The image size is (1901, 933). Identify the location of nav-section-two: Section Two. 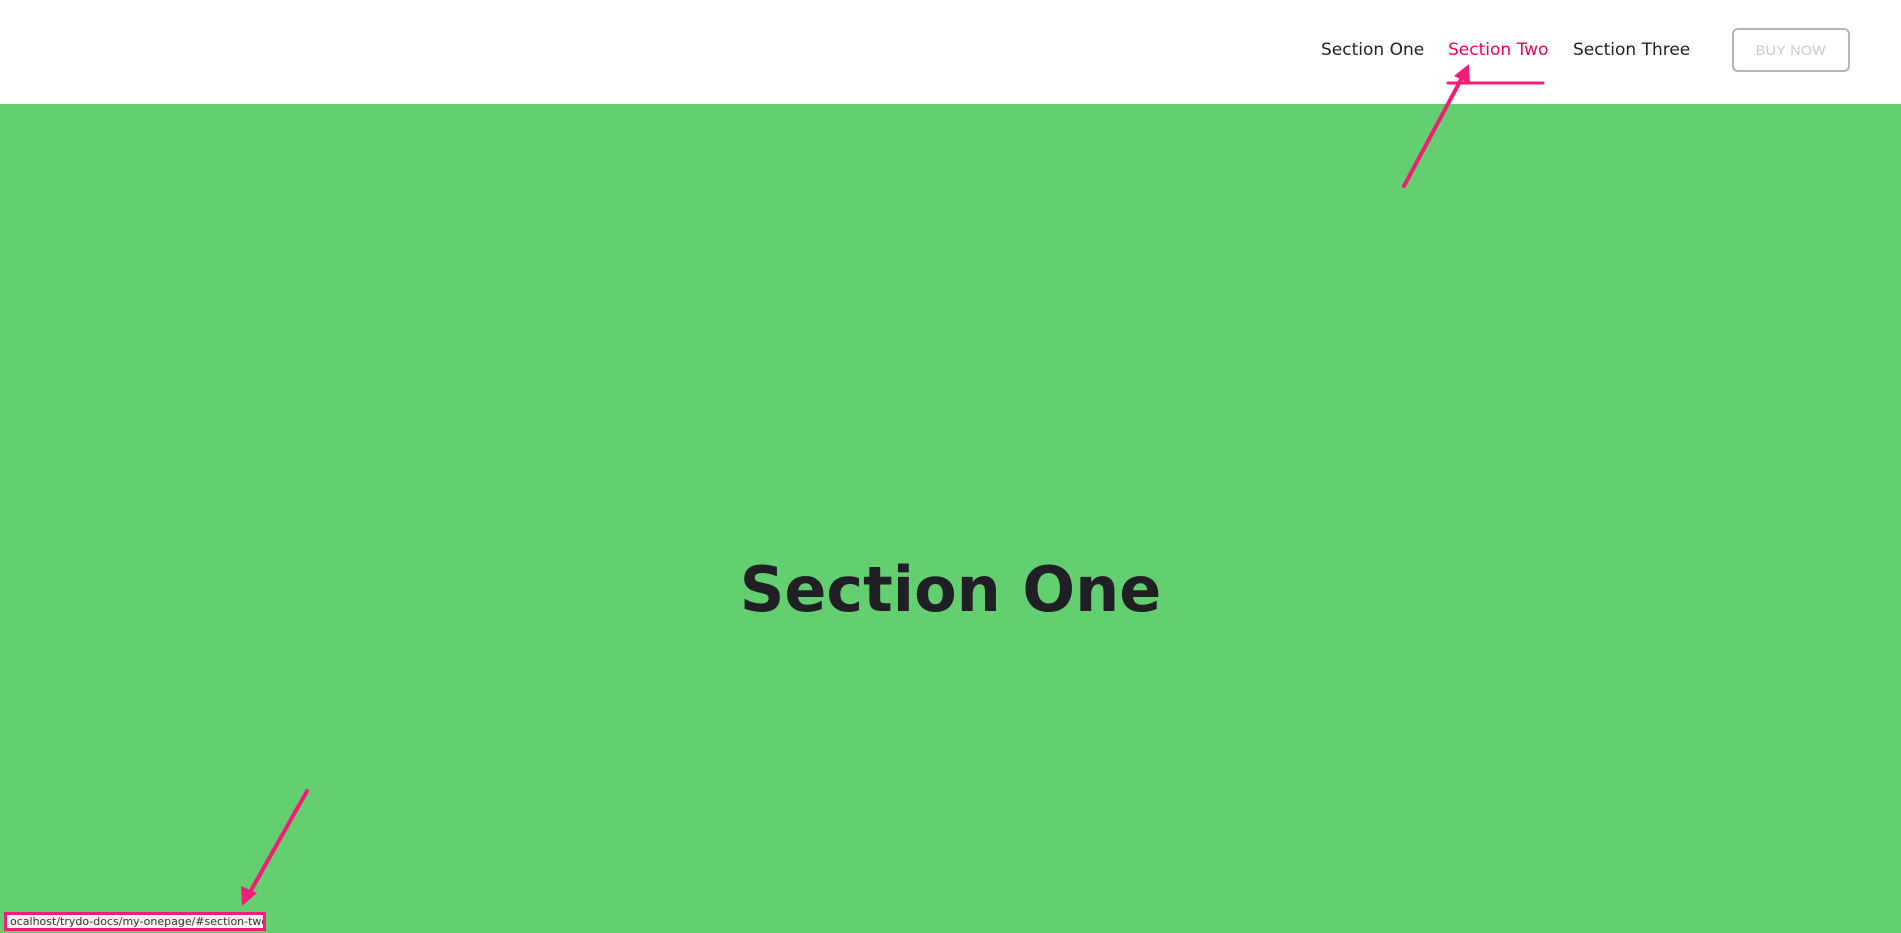
(1498, 50).